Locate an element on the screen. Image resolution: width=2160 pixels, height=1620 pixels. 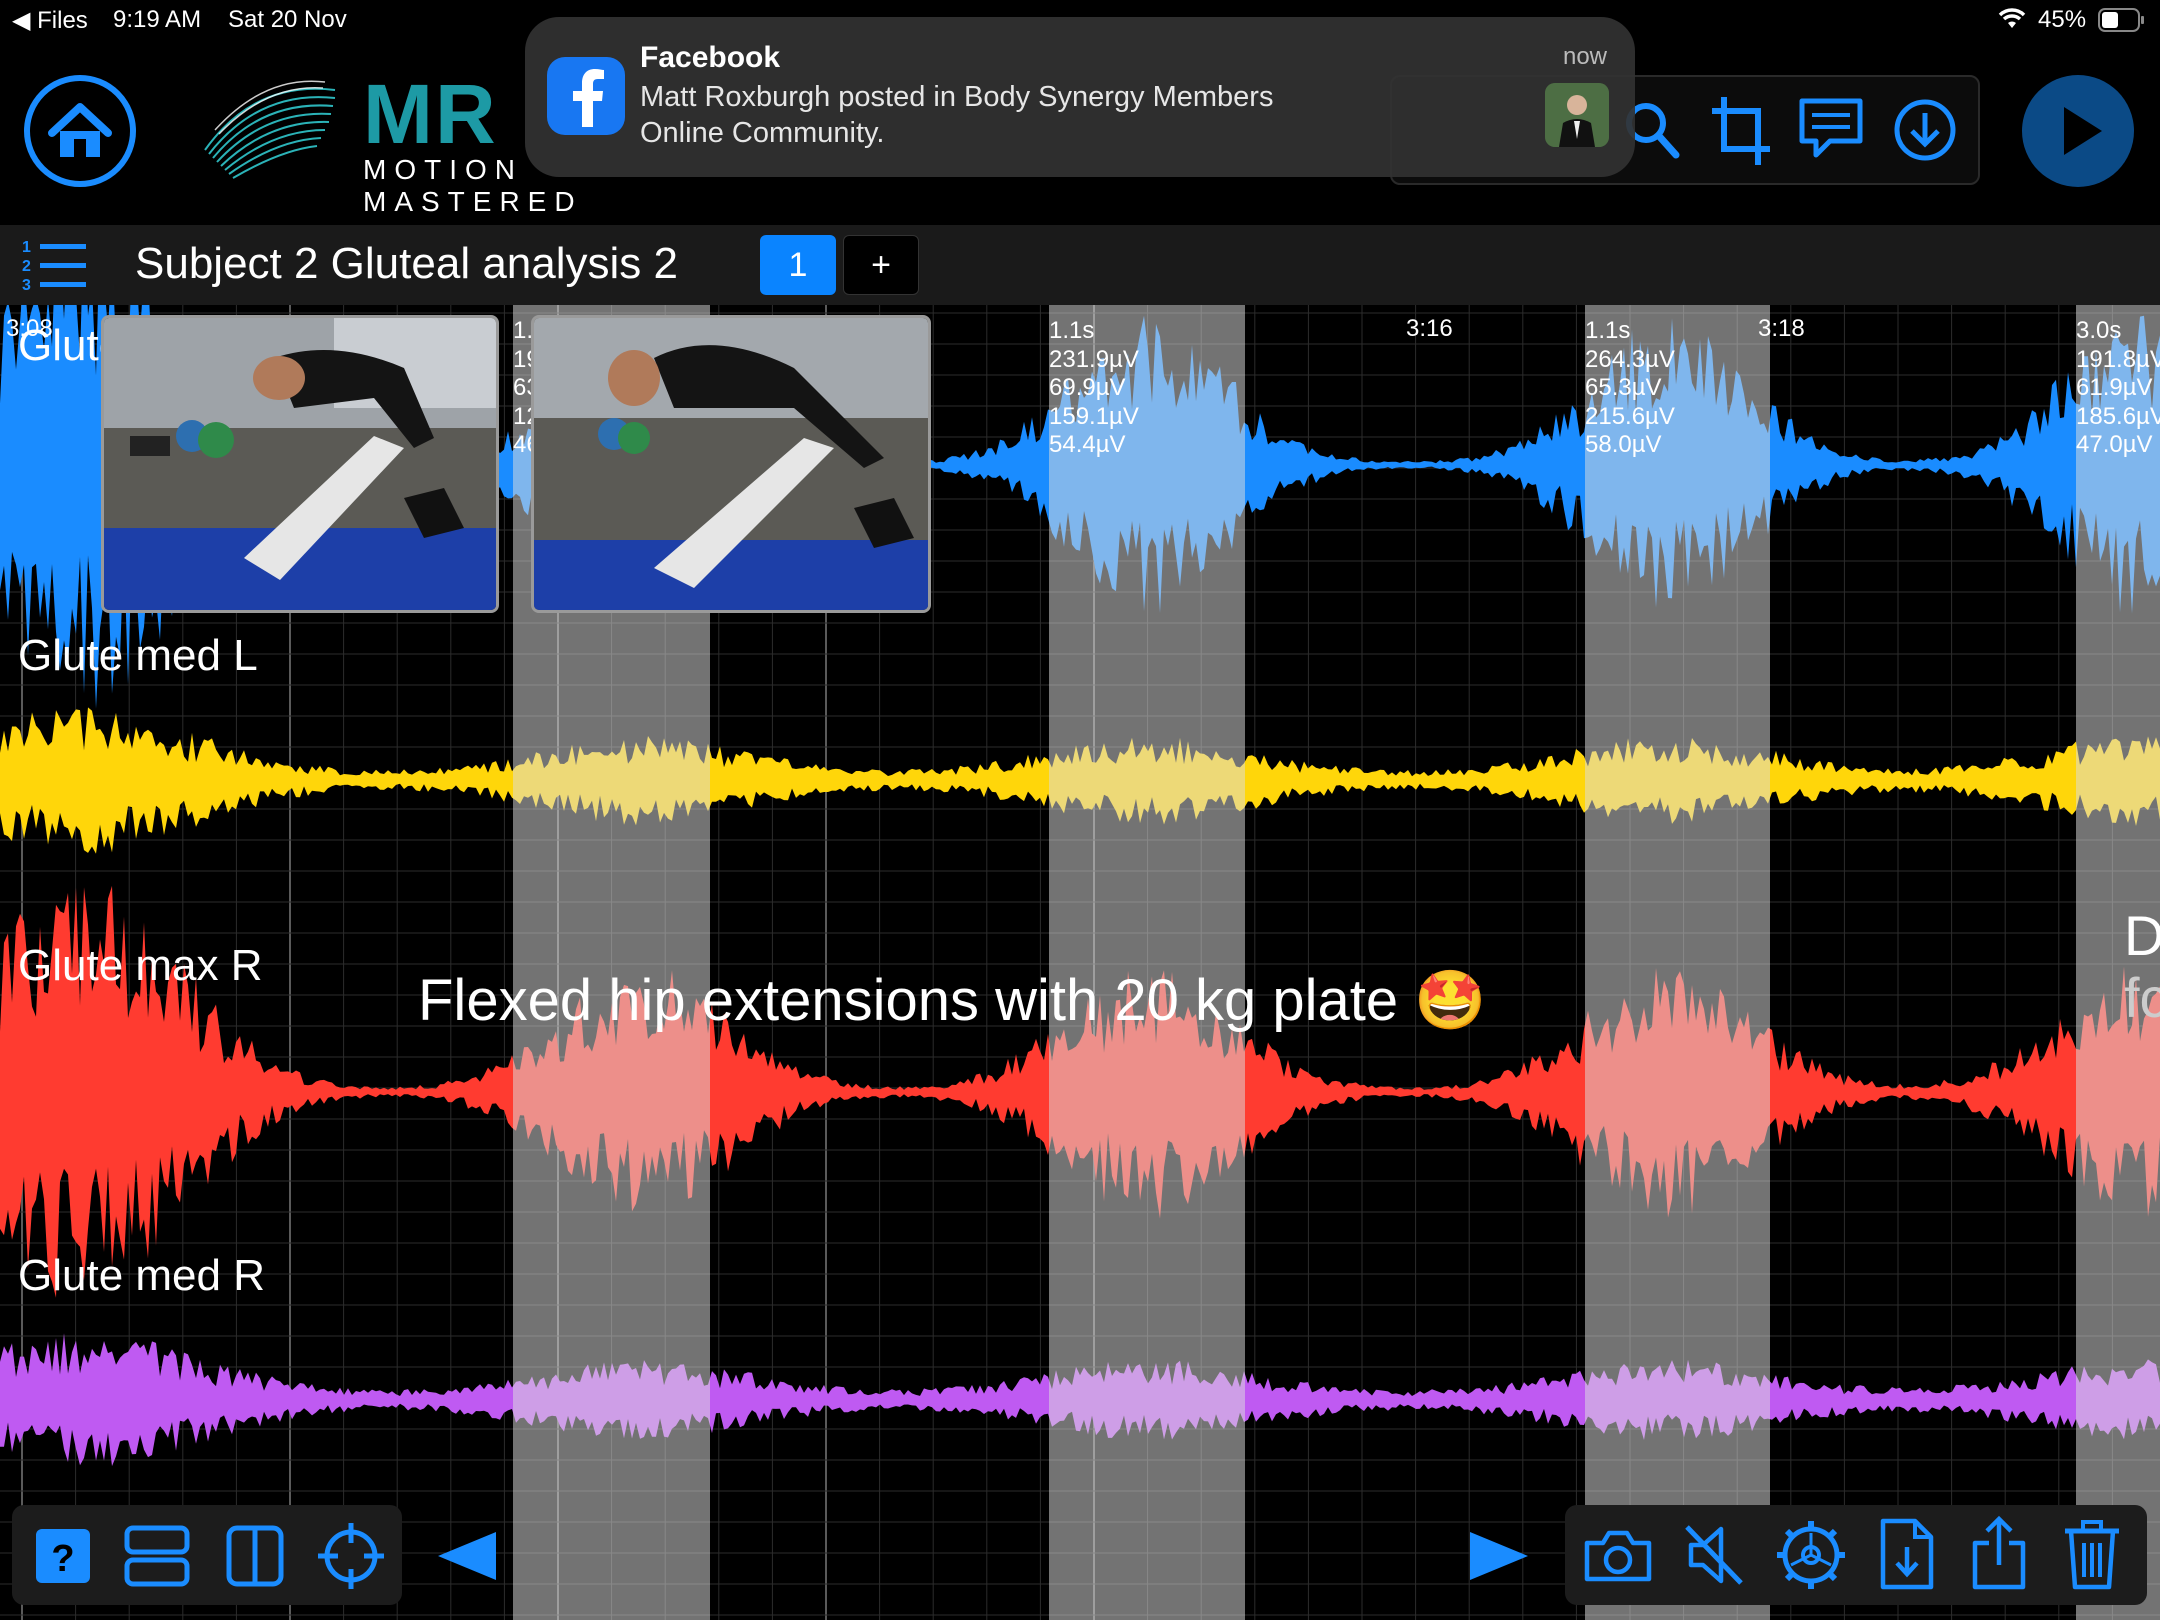
comment-icon is located at coordinates (1831, 128).